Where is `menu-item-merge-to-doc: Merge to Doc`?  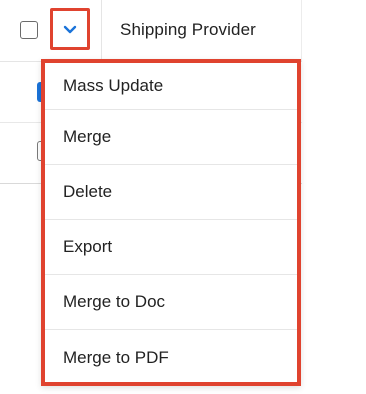
menu-item-merge-to-doc: Merge to Doc is located at coordinates (171, 302).